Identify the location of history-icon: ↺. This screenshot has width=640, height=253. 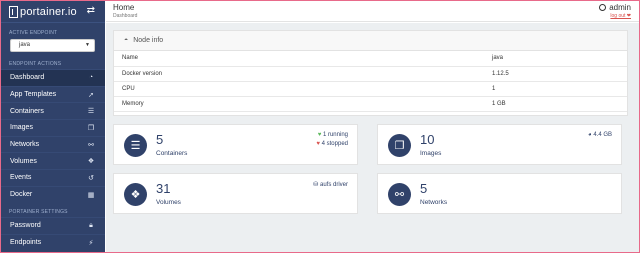
(91, 178).